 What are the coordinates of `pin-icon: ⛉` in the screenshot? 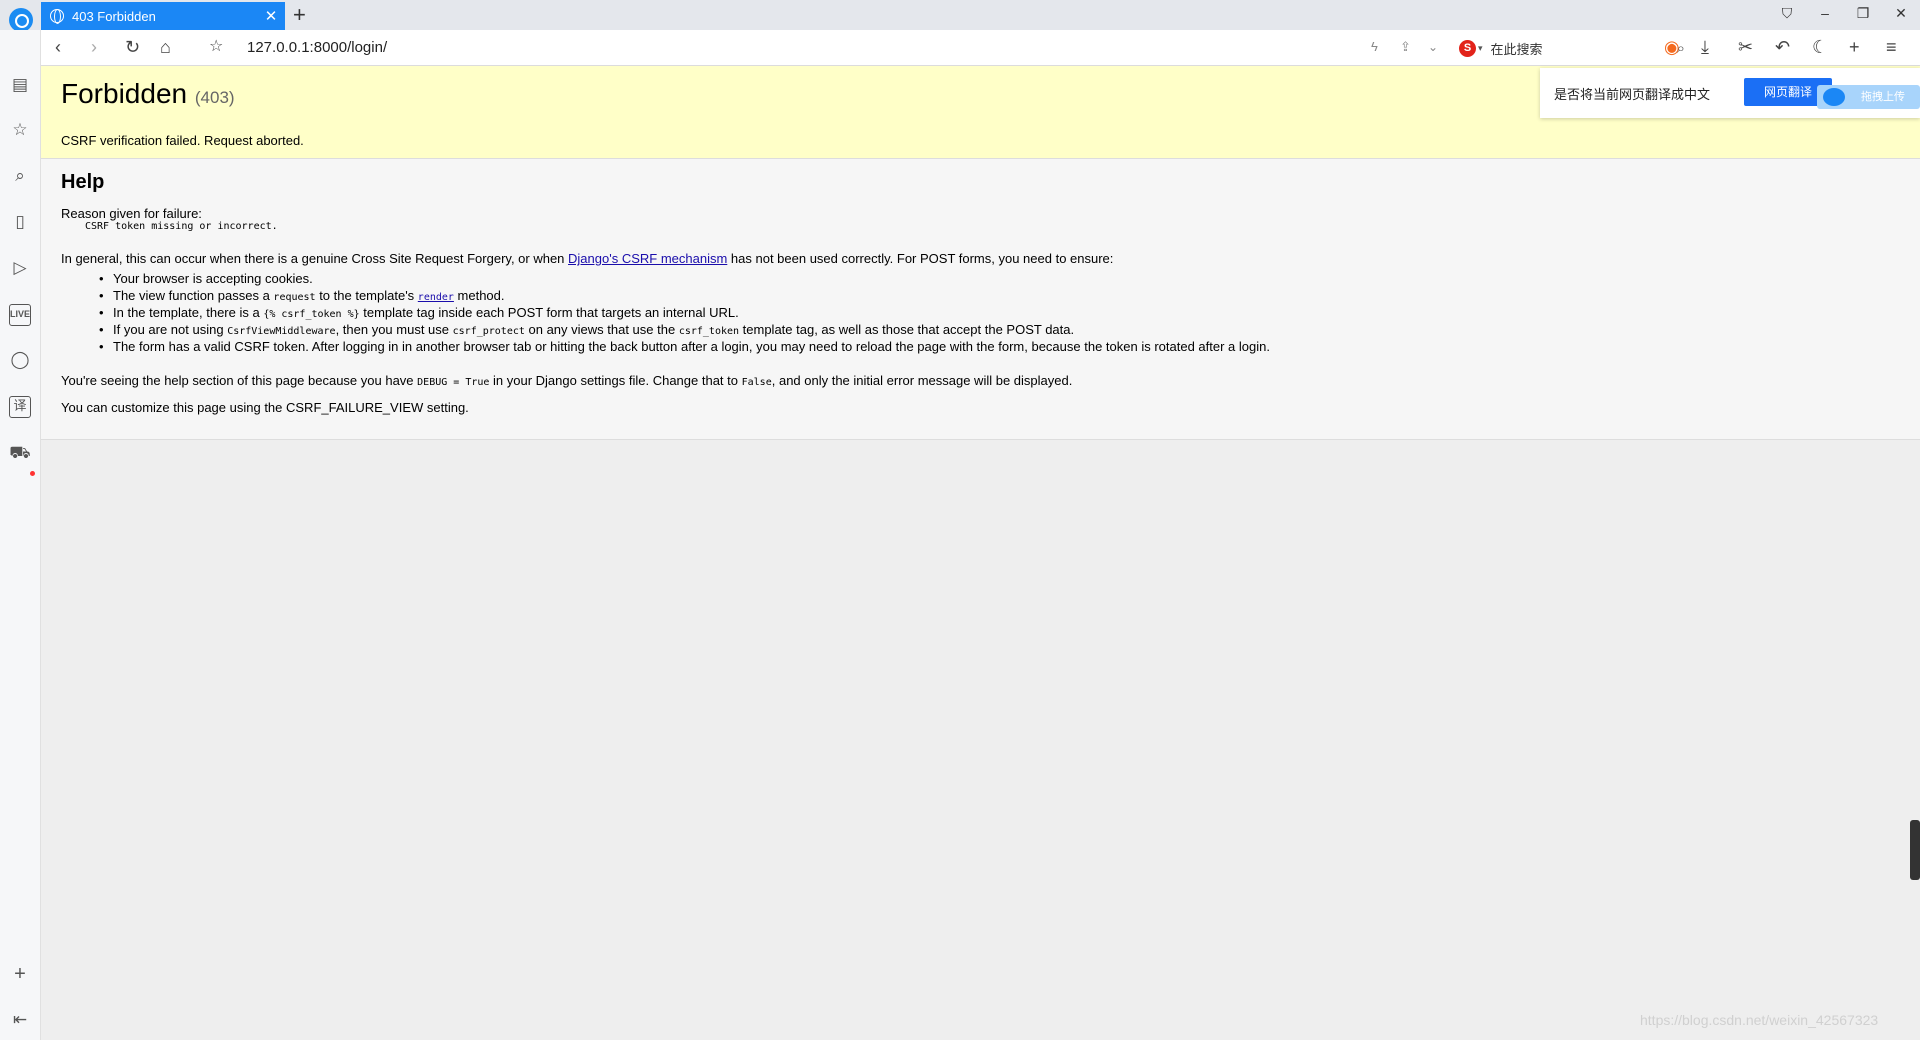 It's located at (1787, 13).